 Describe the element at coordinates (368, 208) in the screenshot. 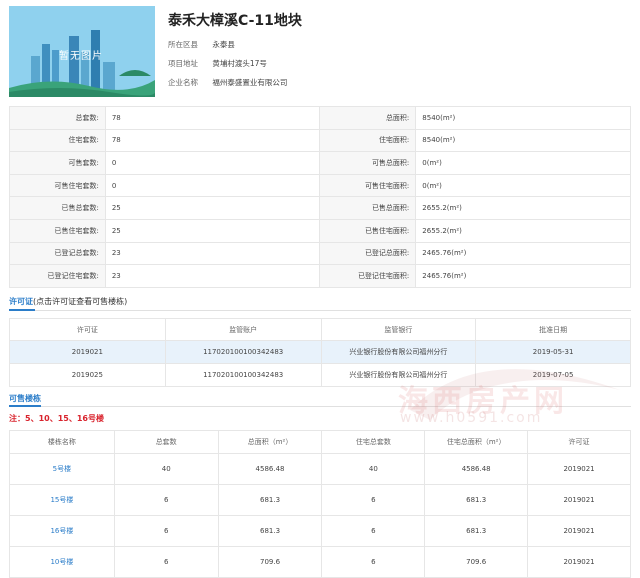

I see `stat-label: 已售总面积:` at that location.